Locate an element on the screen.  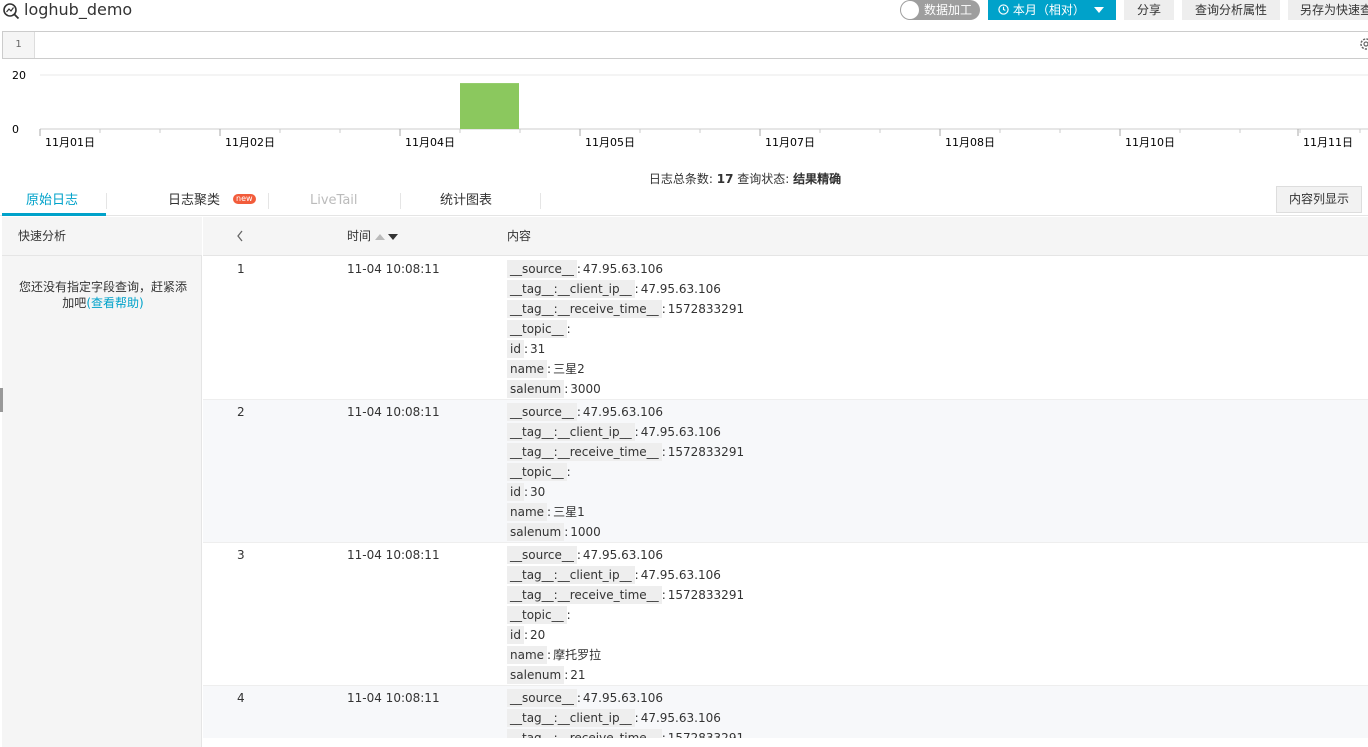
content-column-display-button: 内容列显示 is located at coordinates (1319, 199).